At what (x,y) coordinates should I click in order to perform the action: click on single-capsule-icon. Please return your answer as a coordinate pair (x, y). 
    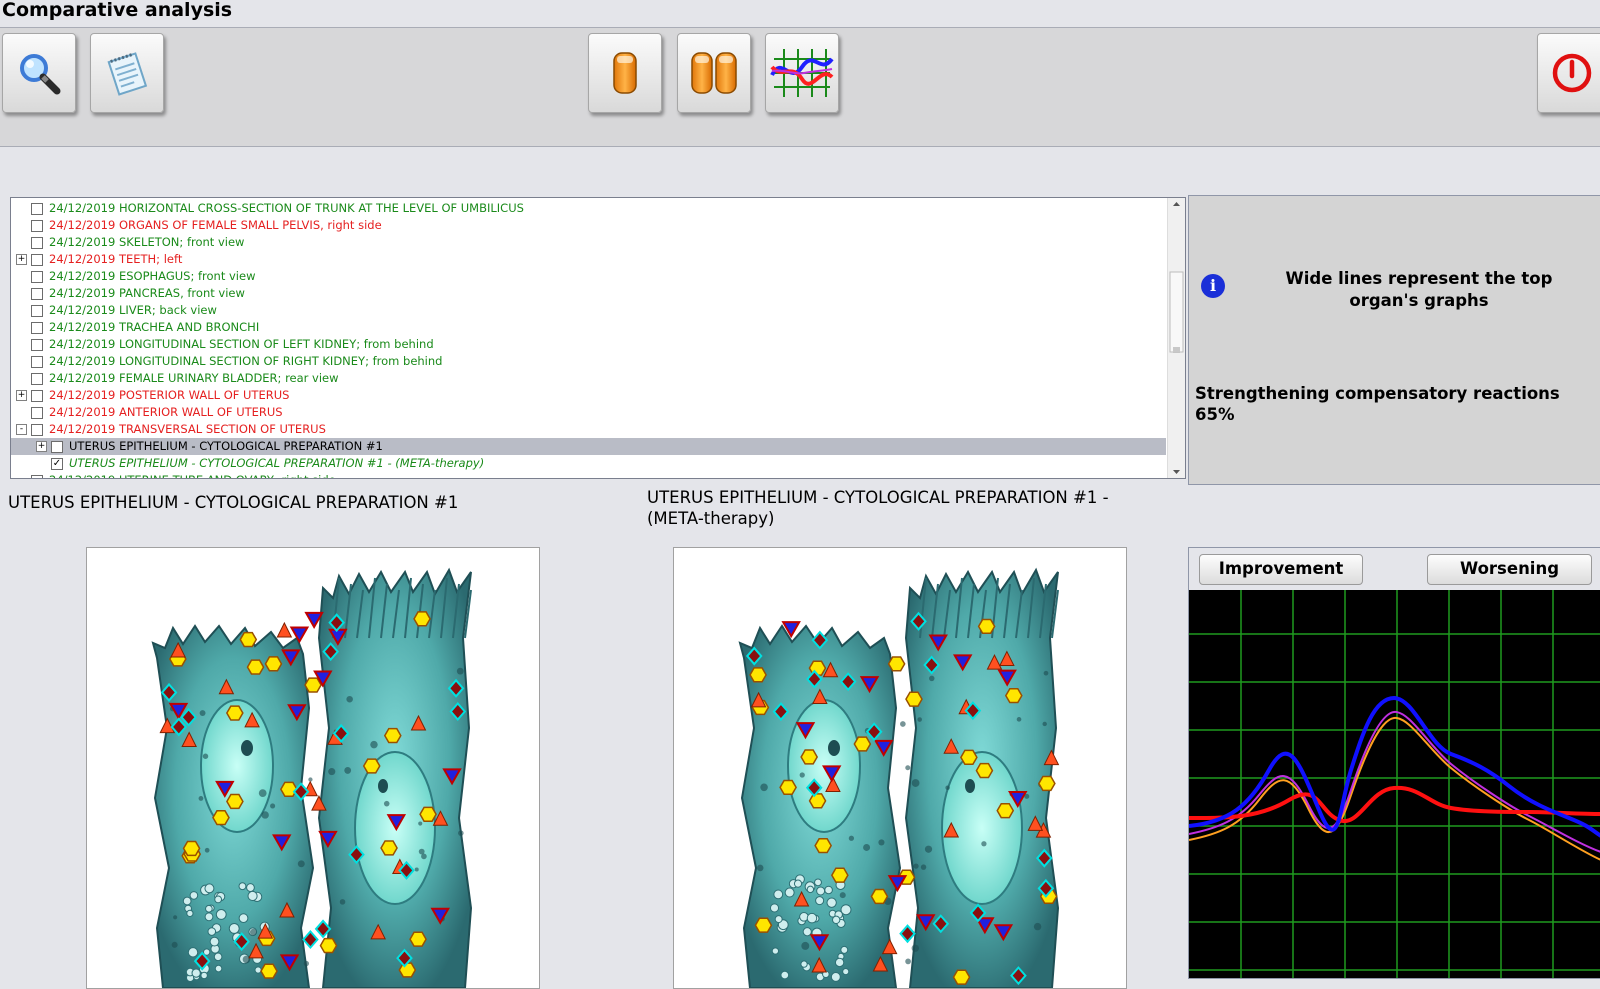
    Looking at the image, I should click on (625, 73).